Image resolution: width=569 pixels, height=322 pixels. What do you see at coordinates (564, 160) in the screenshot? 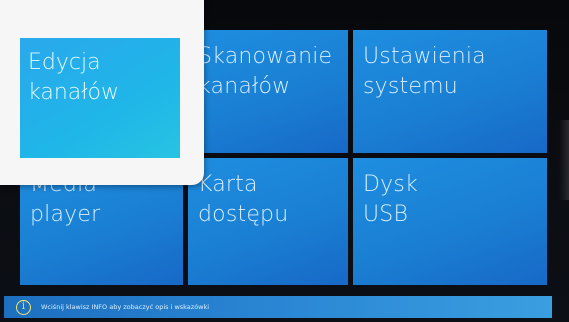
I see `screen-edge` at bounding box center [564, 160].